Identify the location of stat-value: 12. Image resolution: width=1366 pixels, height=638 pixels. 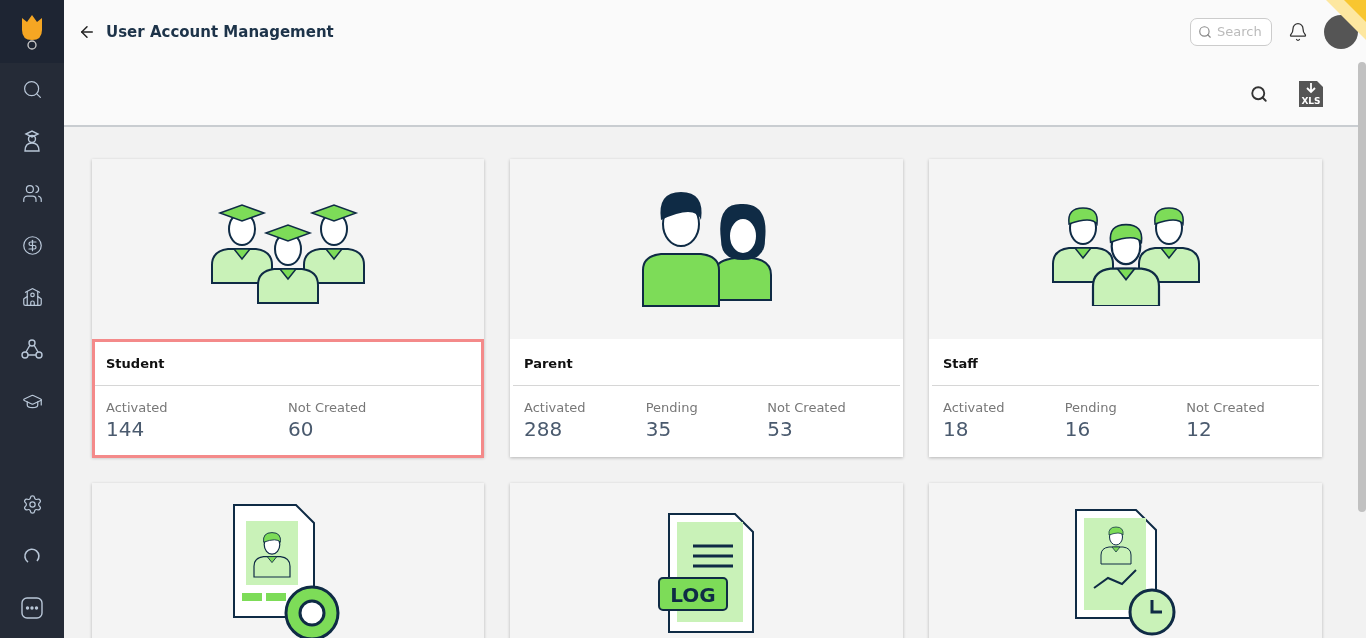
(1199, 429).